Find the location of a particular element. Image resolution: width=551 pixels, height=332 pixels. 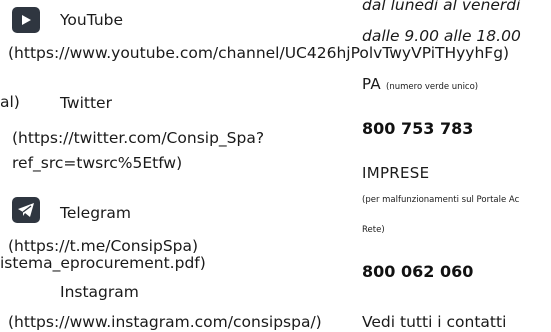

telegram-icon is located at coordinates (26, 210).